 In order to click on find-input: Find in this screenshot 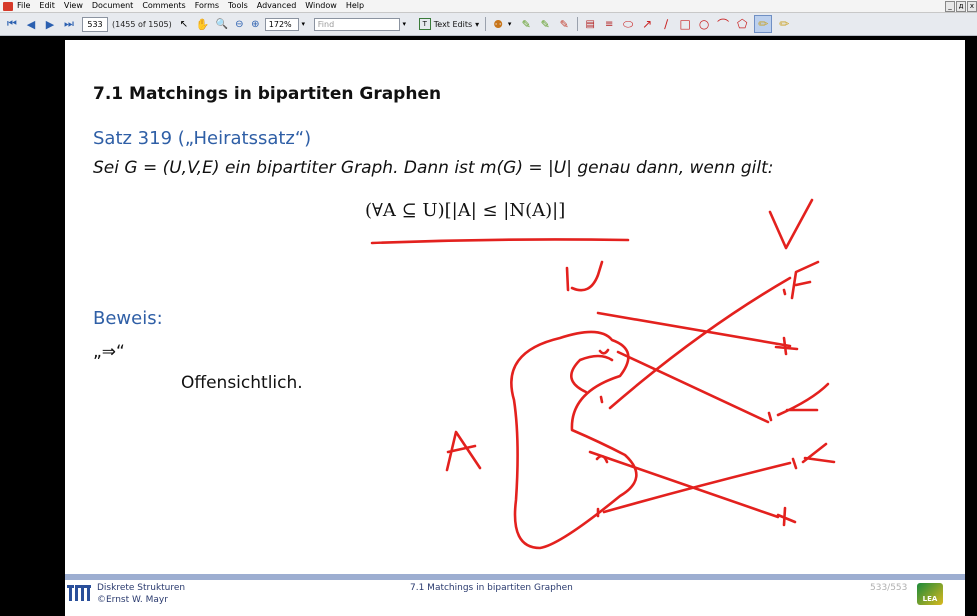, I will do `click(356, 24)`.